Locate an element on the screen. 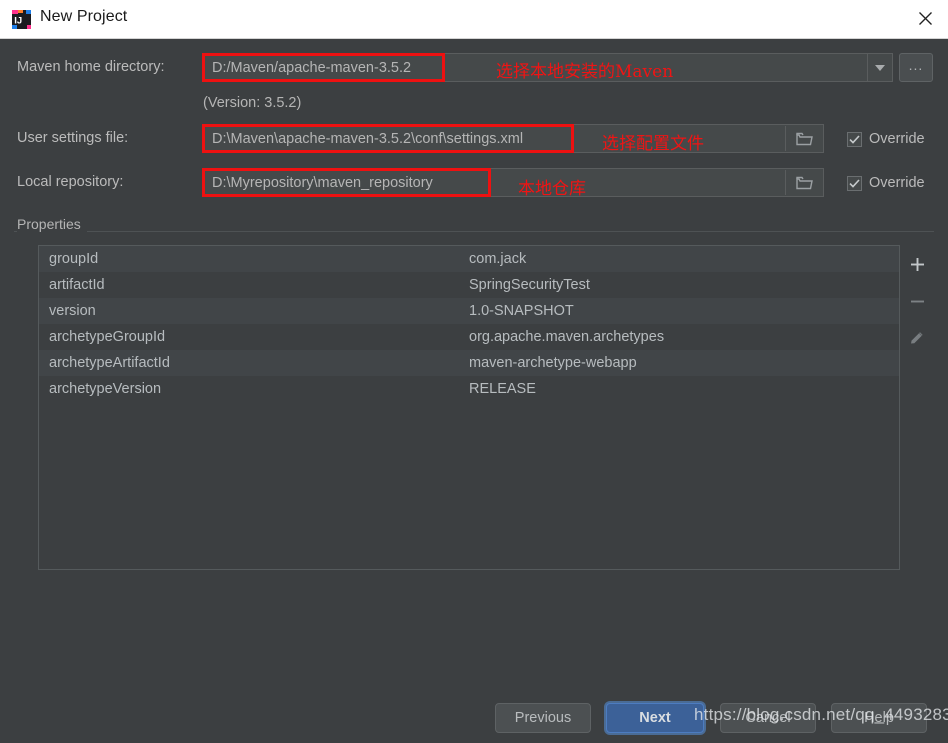 The height and width of the screenshot is (743, 948). properties-group-divider is located at coordinates (474, 231).